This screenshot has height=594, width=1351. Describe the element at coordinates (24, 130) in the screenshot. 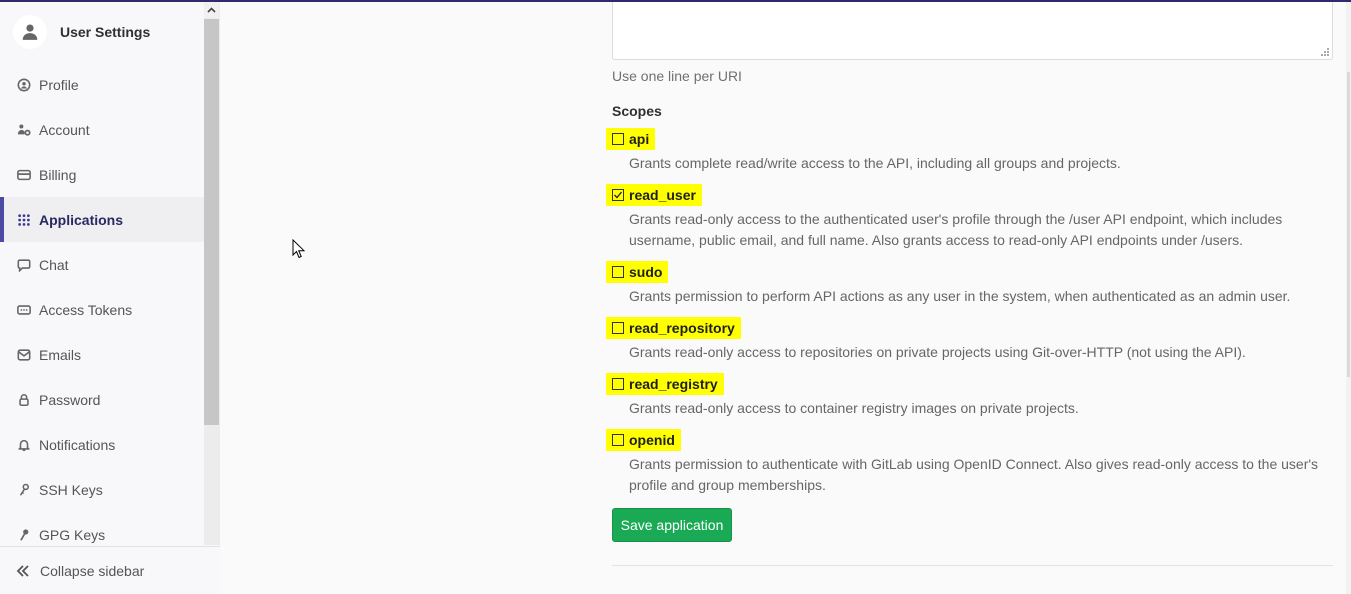

I see `account-icon` at that location.